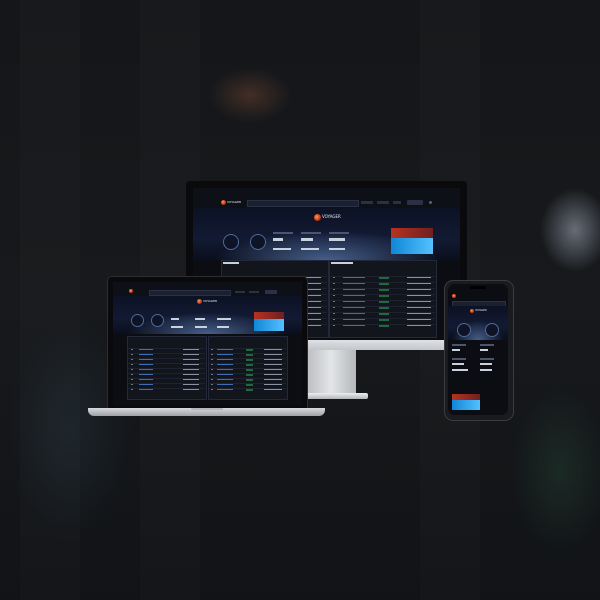  I want to click on phone-notch, so click(478, 287).